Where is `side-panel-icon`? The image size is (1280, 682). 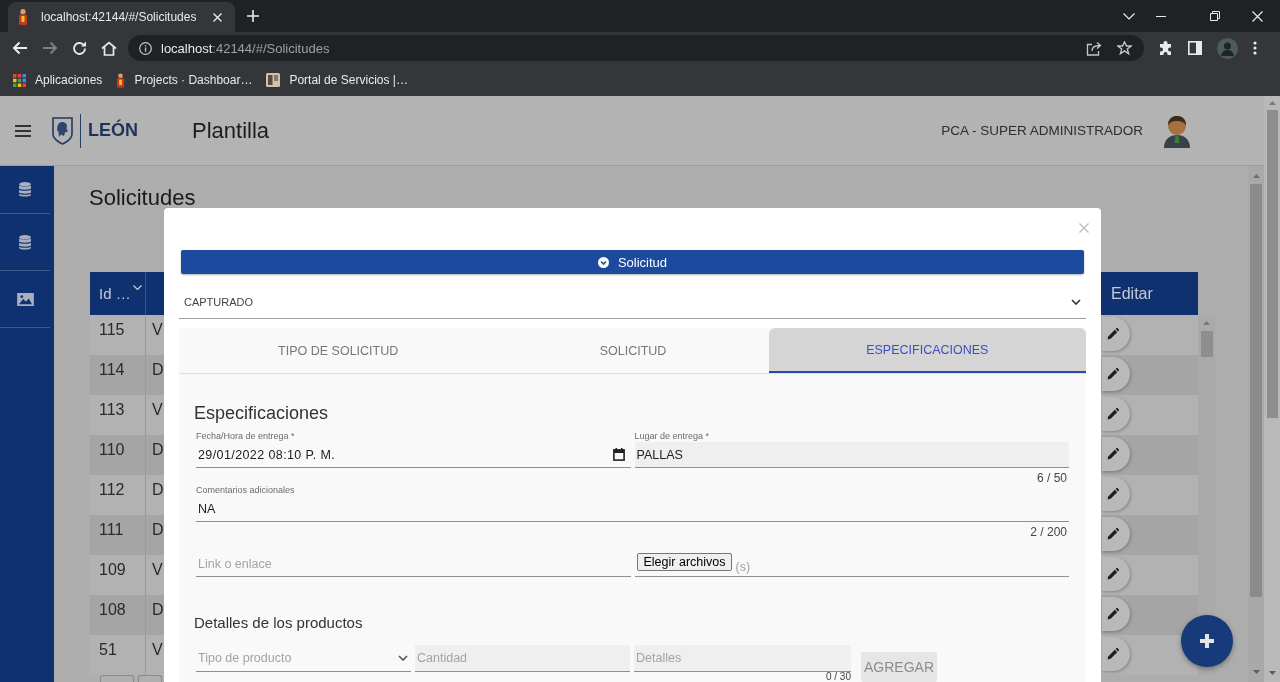 side-panel-icon is located at coordinates (1195, 48).